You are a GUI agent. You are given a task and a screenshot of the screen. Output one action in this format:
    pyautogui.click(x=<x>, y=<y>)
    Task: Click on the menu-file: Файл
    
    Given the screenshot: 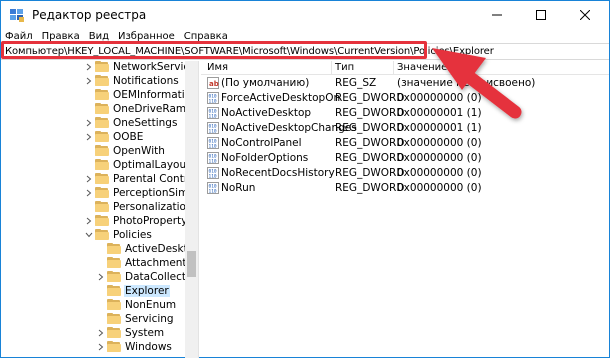 What is the action you would take?
    pyautogui.click(x=19, y=36)
    